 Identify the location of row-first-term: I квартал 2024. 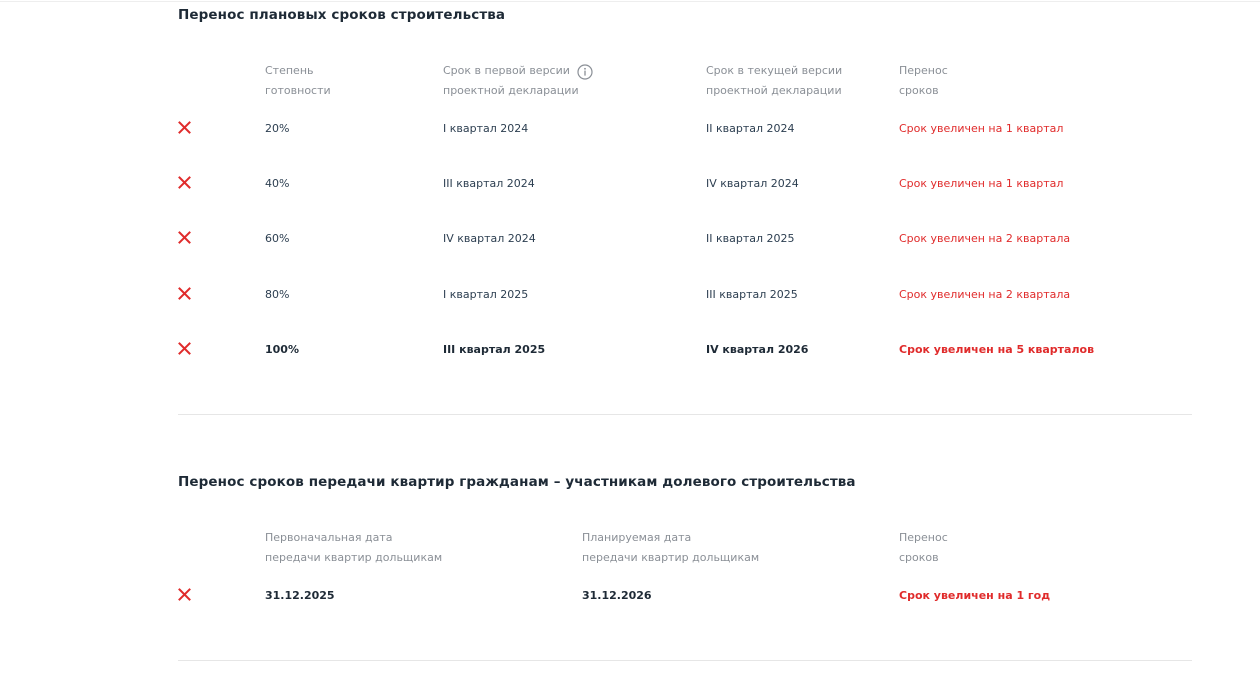
(486, 128).